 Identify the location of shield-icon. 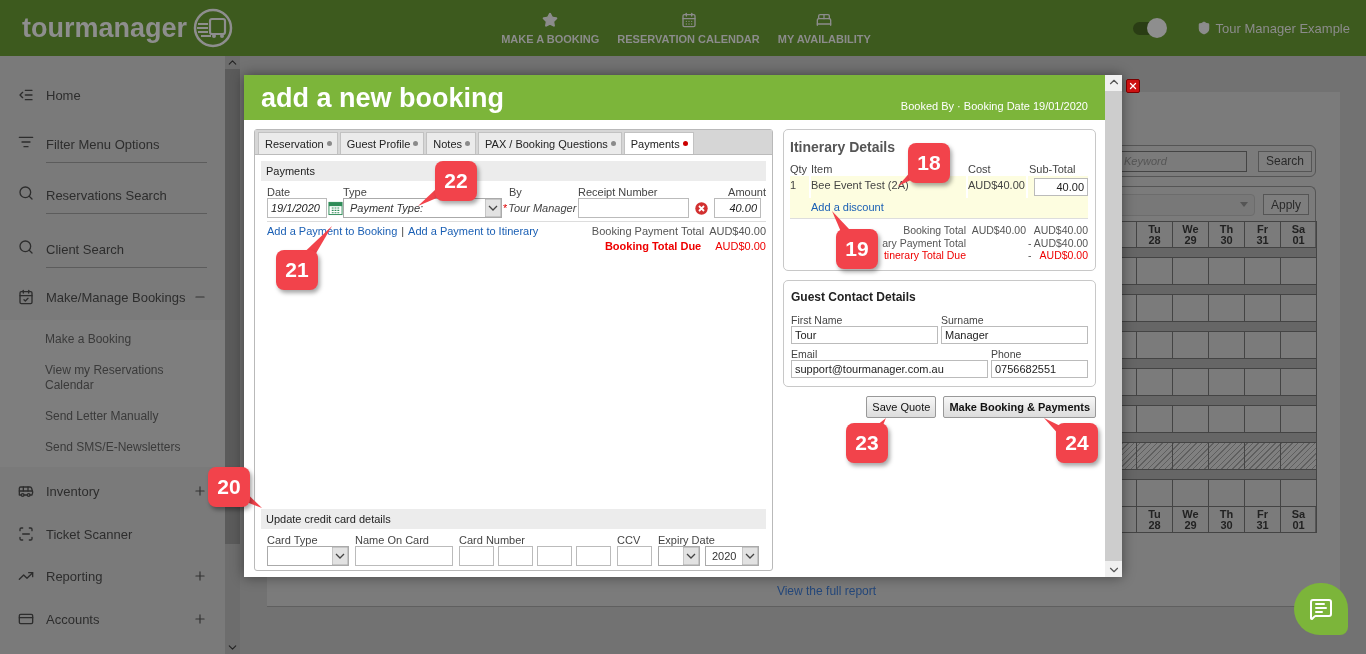
(1203, 28).